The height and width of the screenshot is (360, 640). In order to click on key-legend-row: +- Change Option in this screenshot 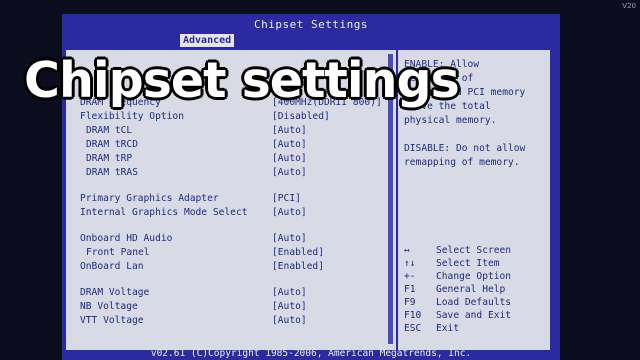, I will do `click(475, 276)`.